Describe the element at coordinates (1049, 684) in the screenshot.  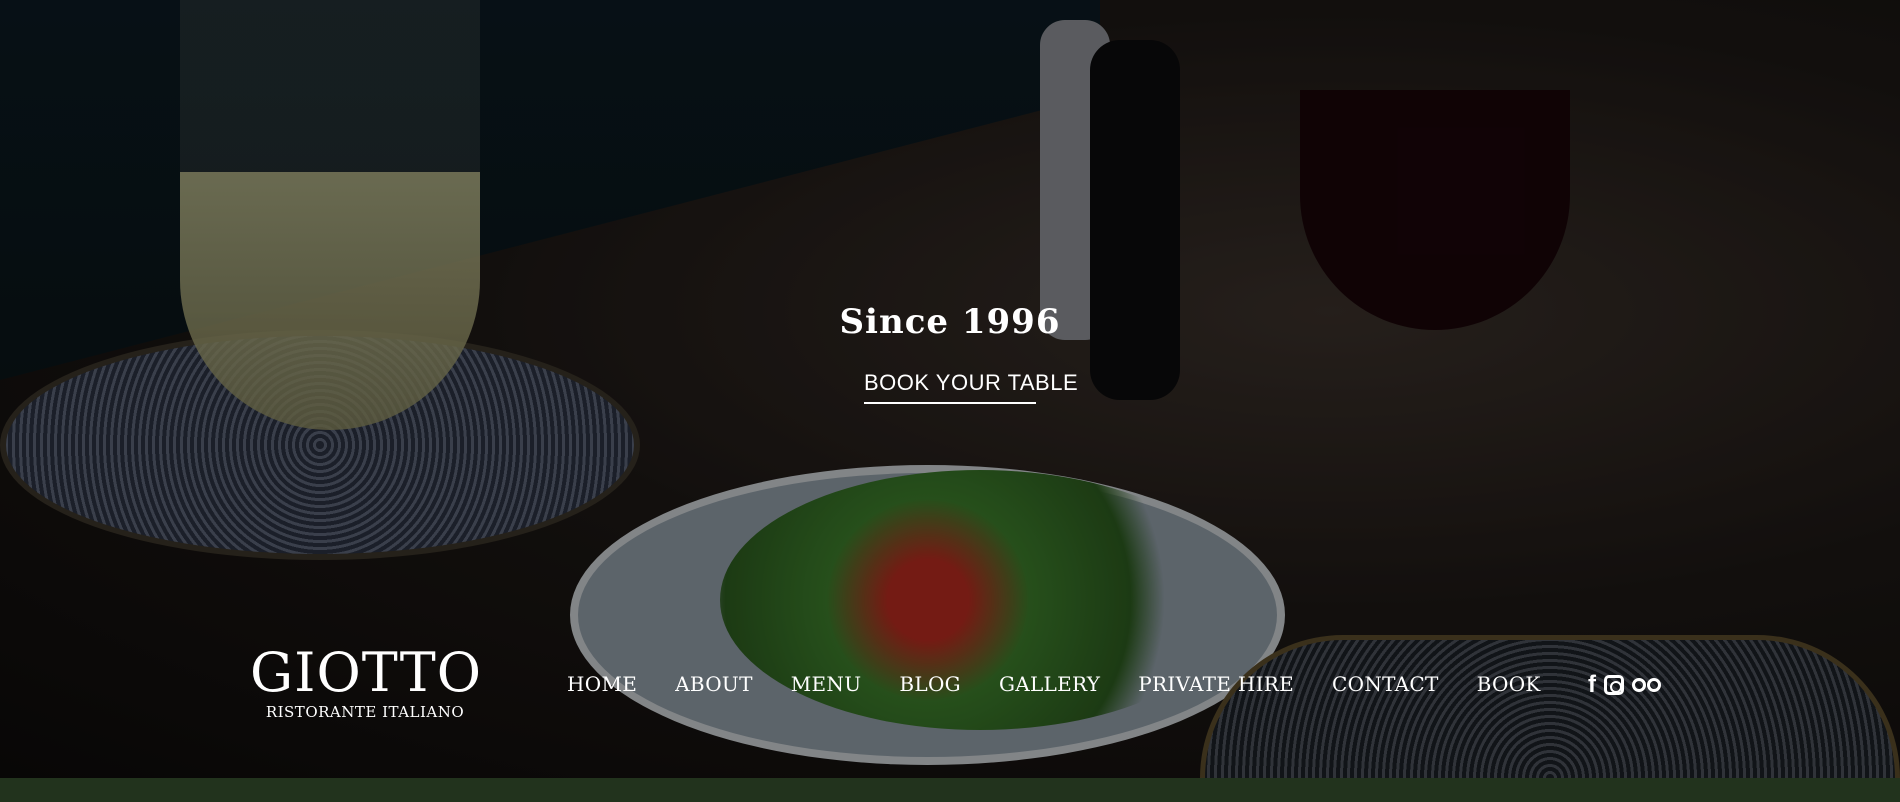
I see `nav-gallery: GALLERY` at that location.